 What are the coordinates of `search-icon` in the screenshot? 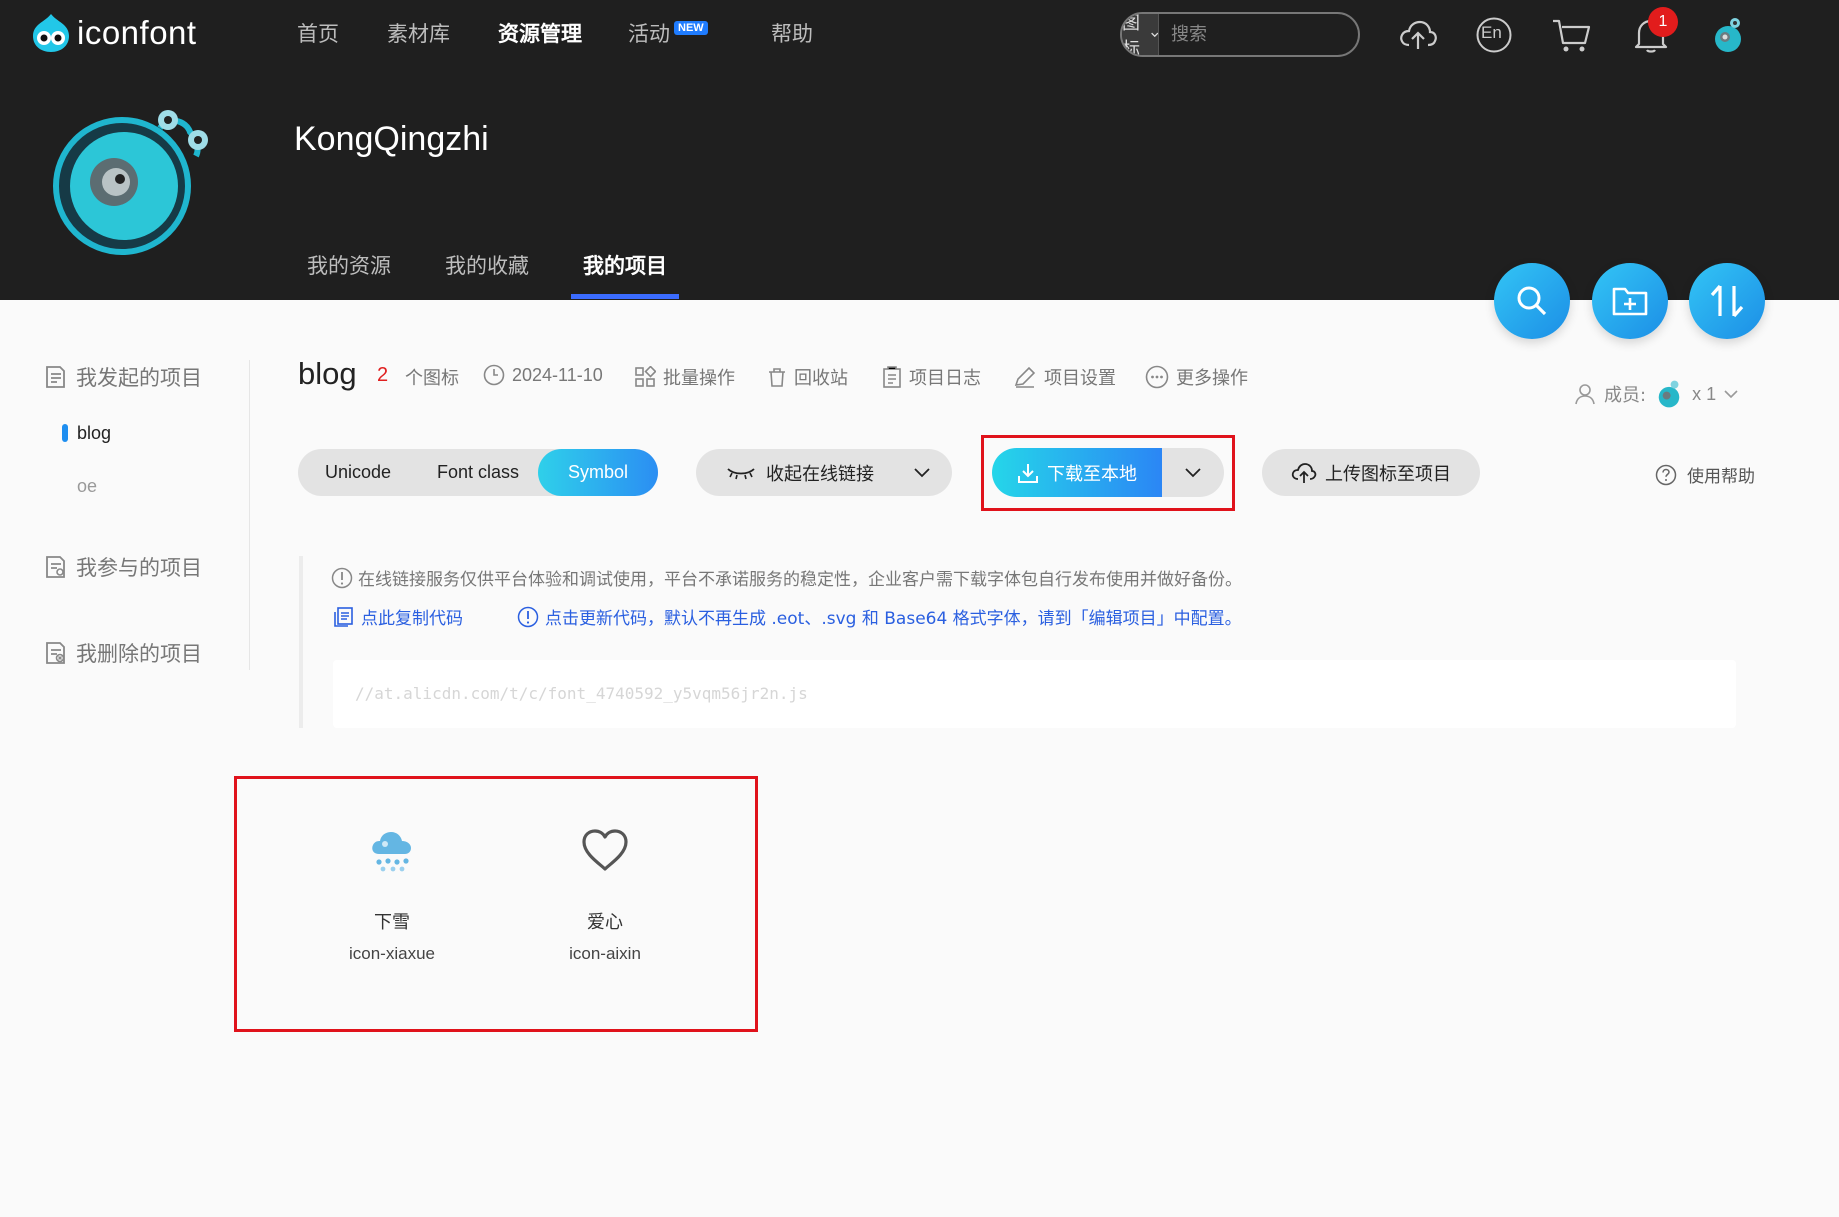 It's located at (1532, 301).